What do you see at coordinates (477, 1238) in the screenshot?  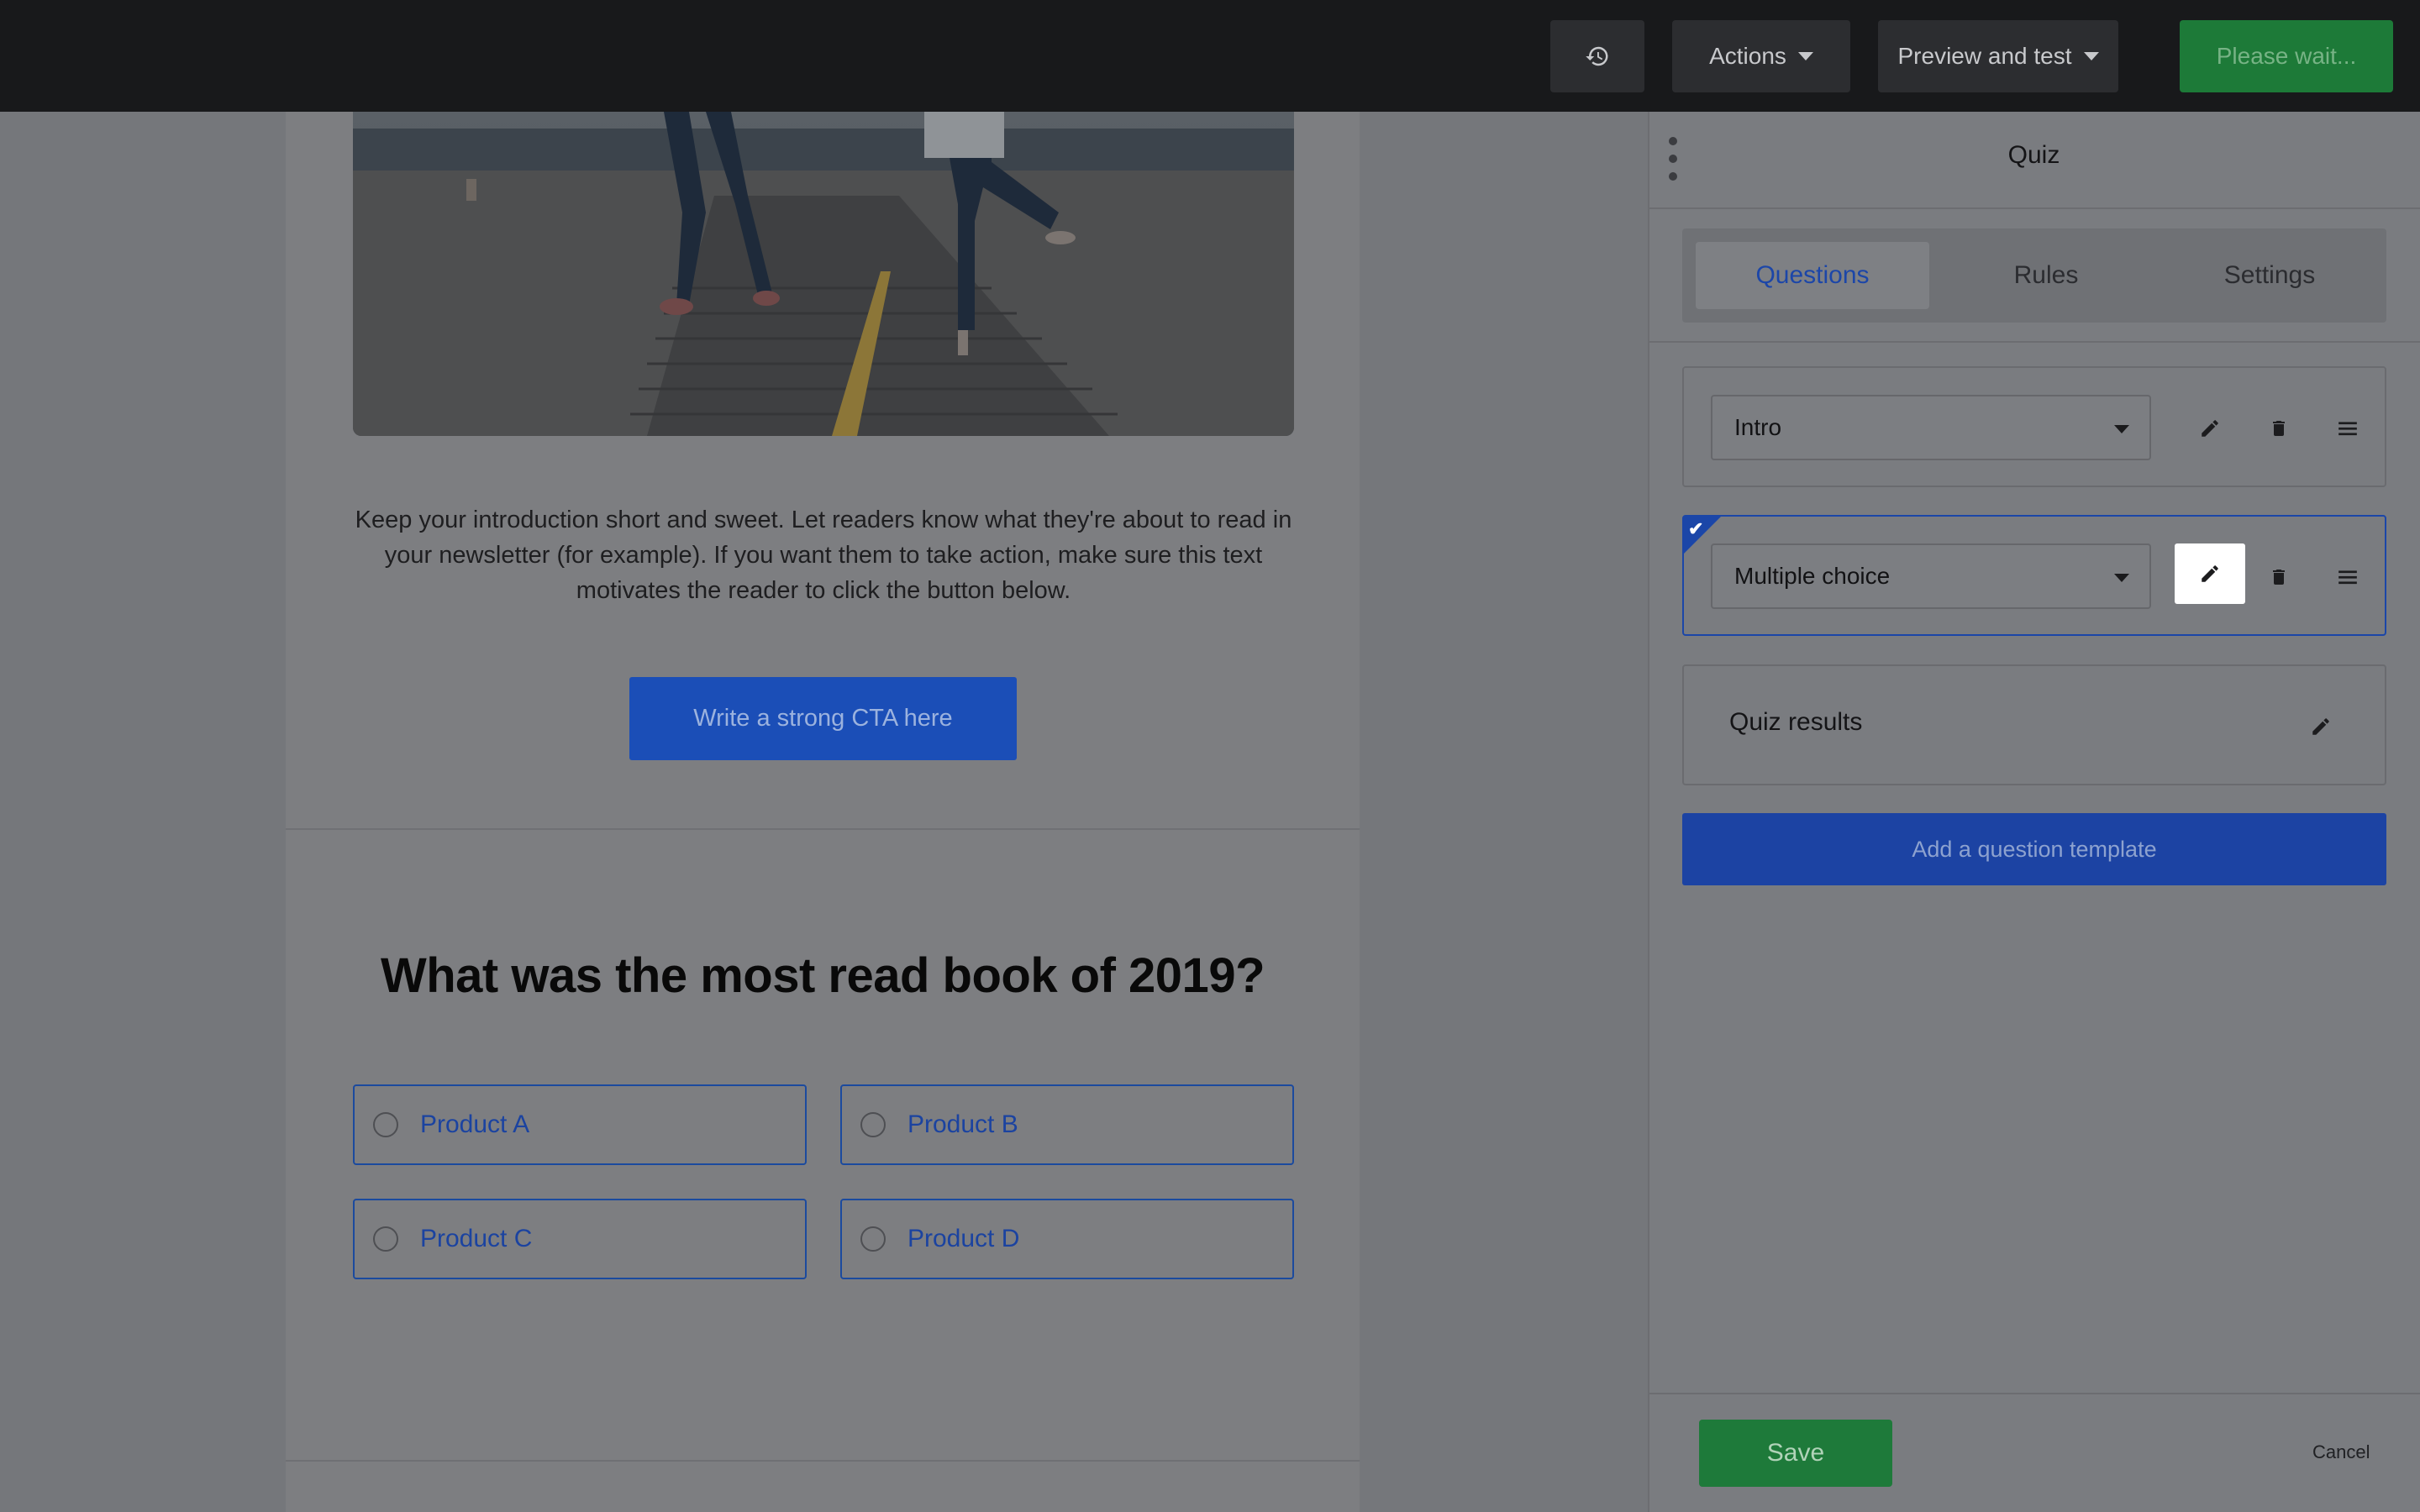 I see `answer-option-label: Product C` at bounding box center [477, 1238].